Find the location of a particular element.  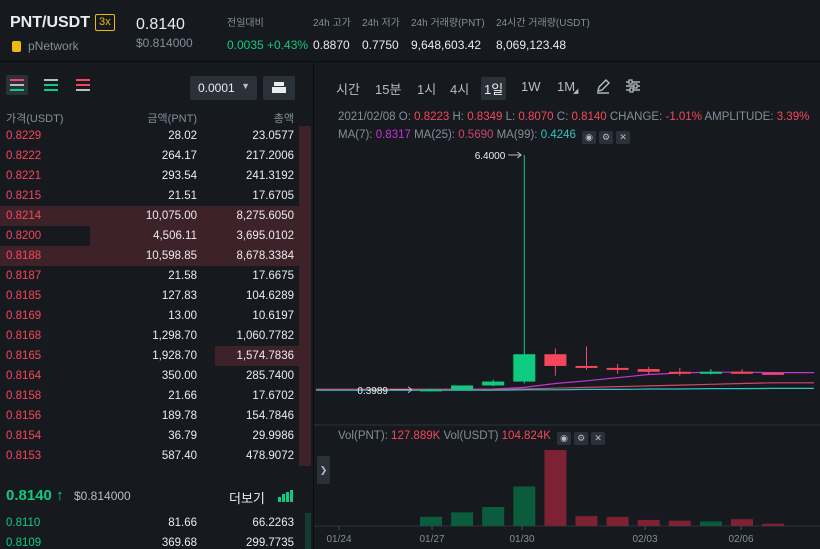

book-both-mode-icon is located at coordinates (17, 85).